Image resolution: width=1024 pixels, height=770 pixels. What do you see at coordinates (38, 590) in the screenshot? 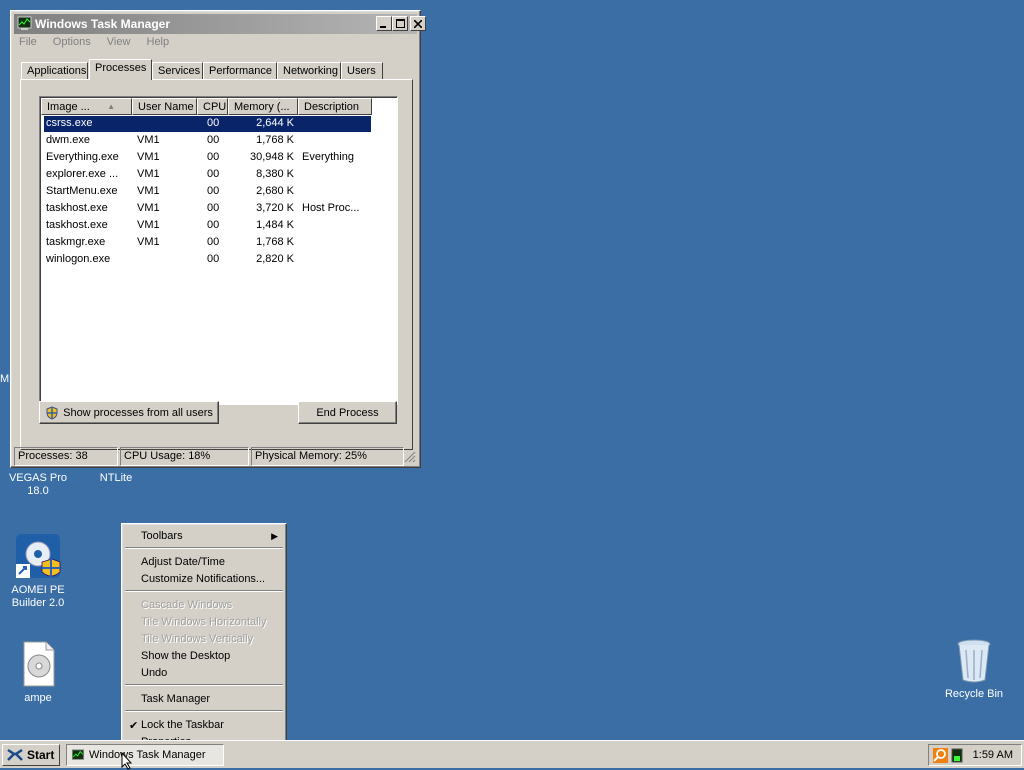
I see `desktop-icon-label: AOMEI PE` at bounding box center [38, 590].